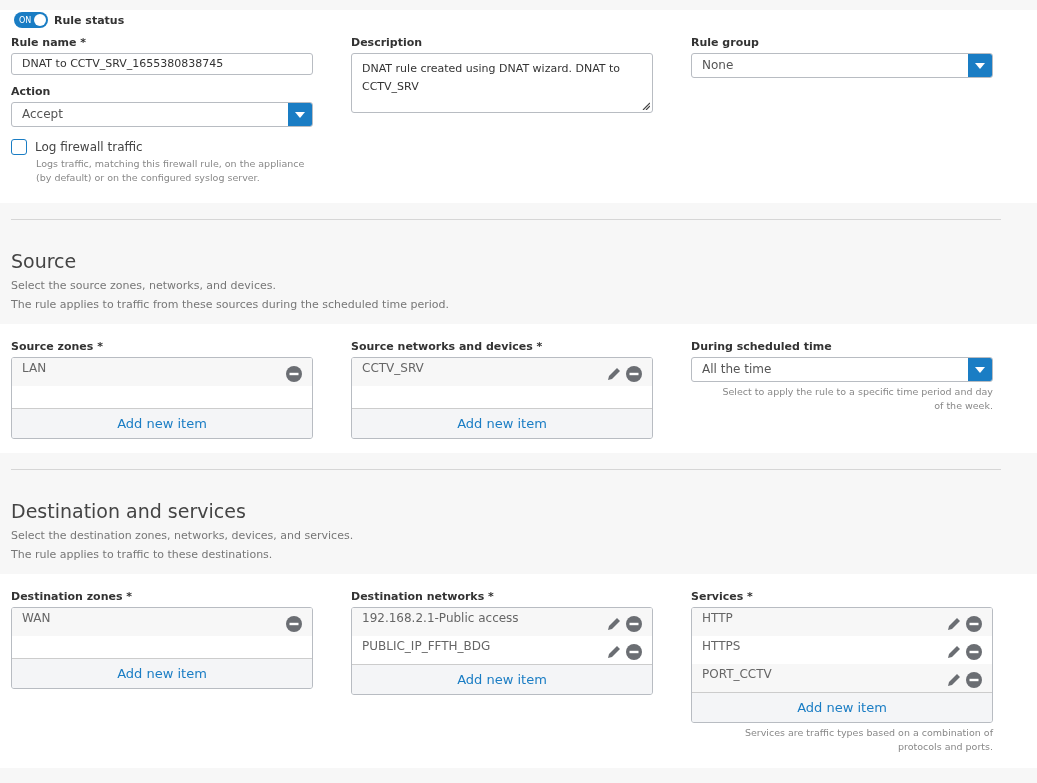 The width and height of the screenshot is (1037, 783). What do you see at coordinates (34, 368) in the screenshot?
I see `list-item: LAN` at bounding box center [34, 368].